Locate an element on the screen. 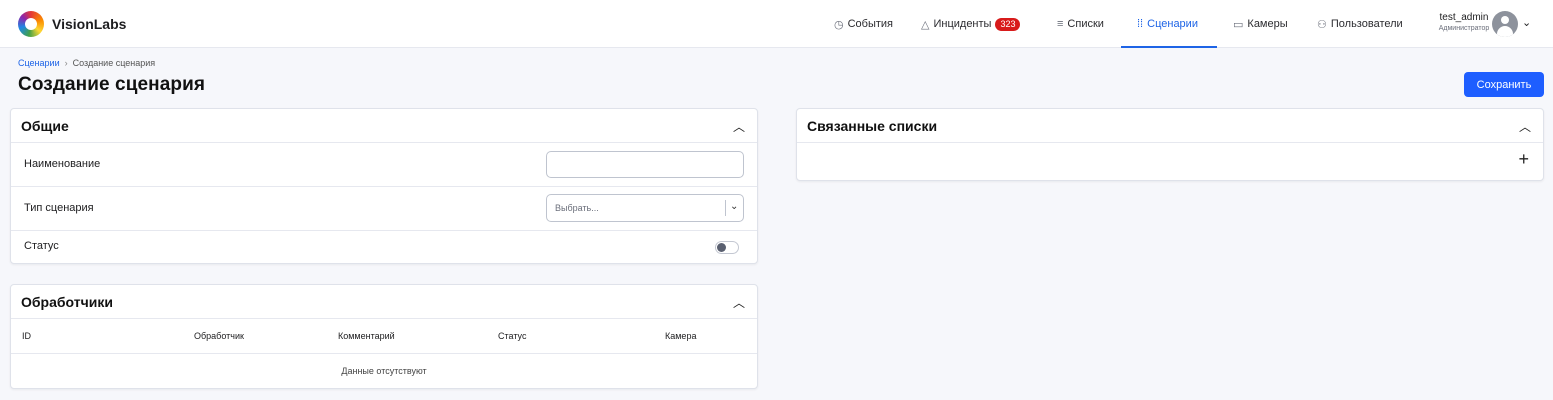 Image resolution: width=1553 pixels, height=400 pixels. nav-item-label: Сценарии is located at coordinates (1172, 24).